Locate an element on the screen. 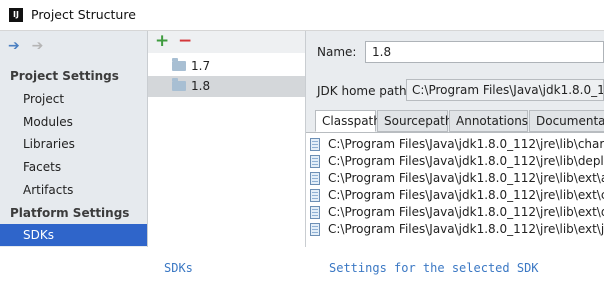  sdk-item-label: 1.8 is located at coordinates (201, 86).